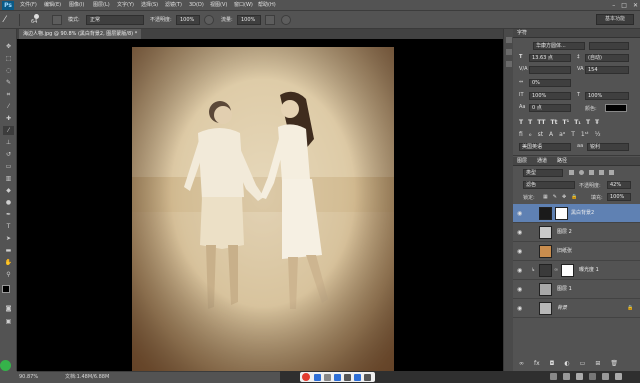 This screenshot has width=640, height=383. Describe the element at coordinates (576, 289) in the screenshot. I see `layer-row-1: ◉ 图层 1` at that location.